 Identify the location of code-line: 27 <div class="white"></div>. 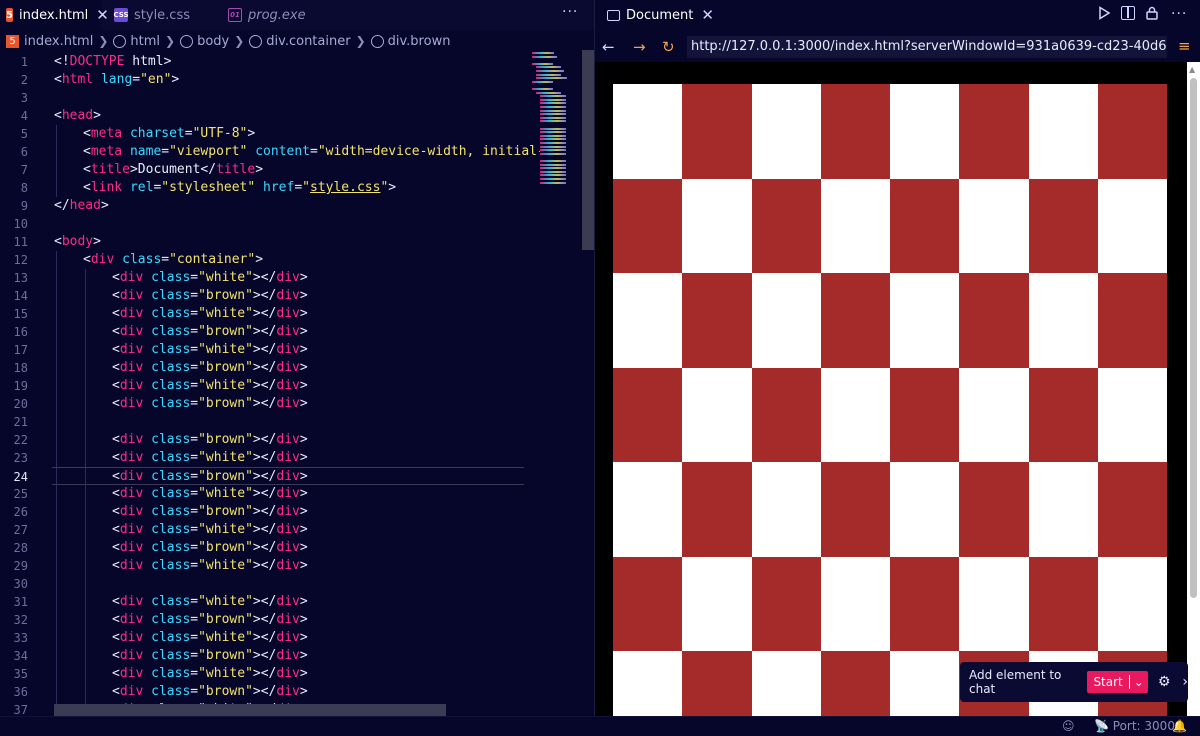
(270, 530).